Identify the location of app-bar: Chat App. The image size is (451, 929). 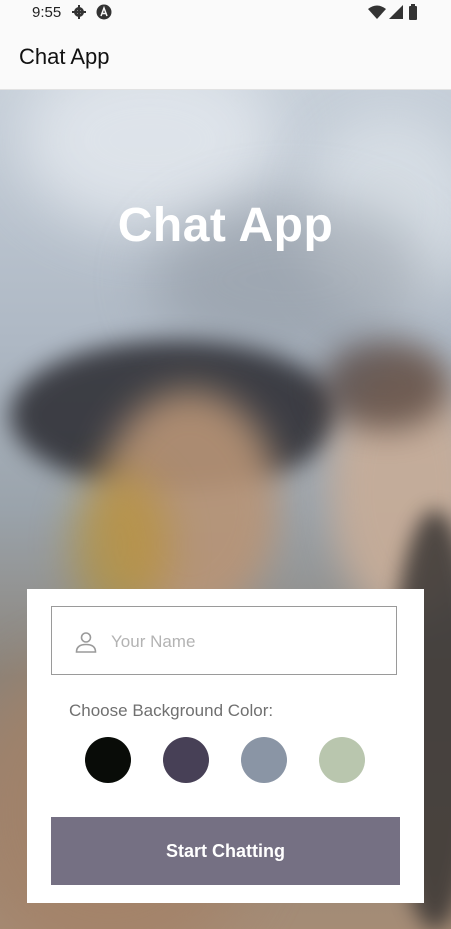
(225, 58).